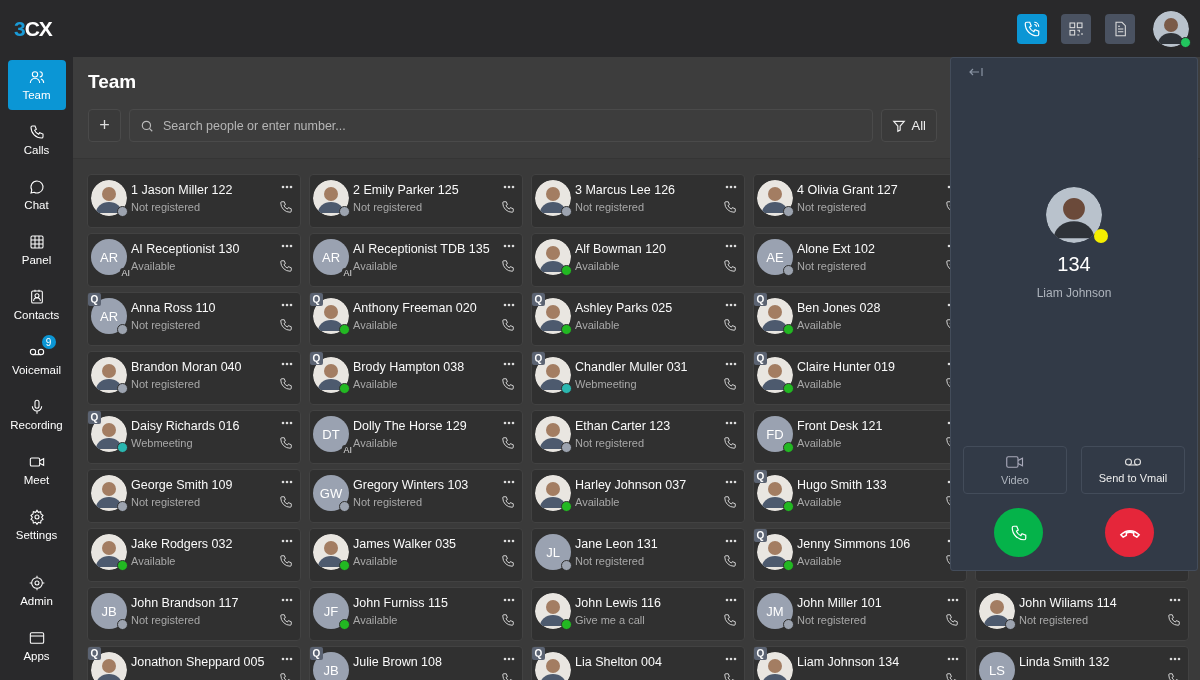 The height and width of the screenshot is (680, 1200). What do you see at coordinates (36, 415) in the screenshot?
I see `sidebar-item: Recording` at bounding box center [36, 415].